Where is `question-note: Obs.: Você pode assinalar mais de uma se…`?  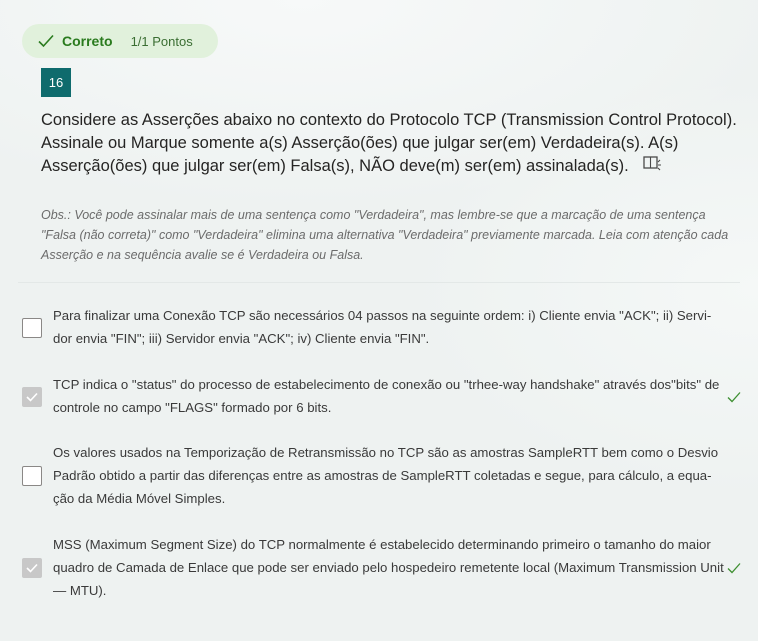
question-note: Obs.: Você pode assinalar mais de uma se… is located at coordinates (385, 235).